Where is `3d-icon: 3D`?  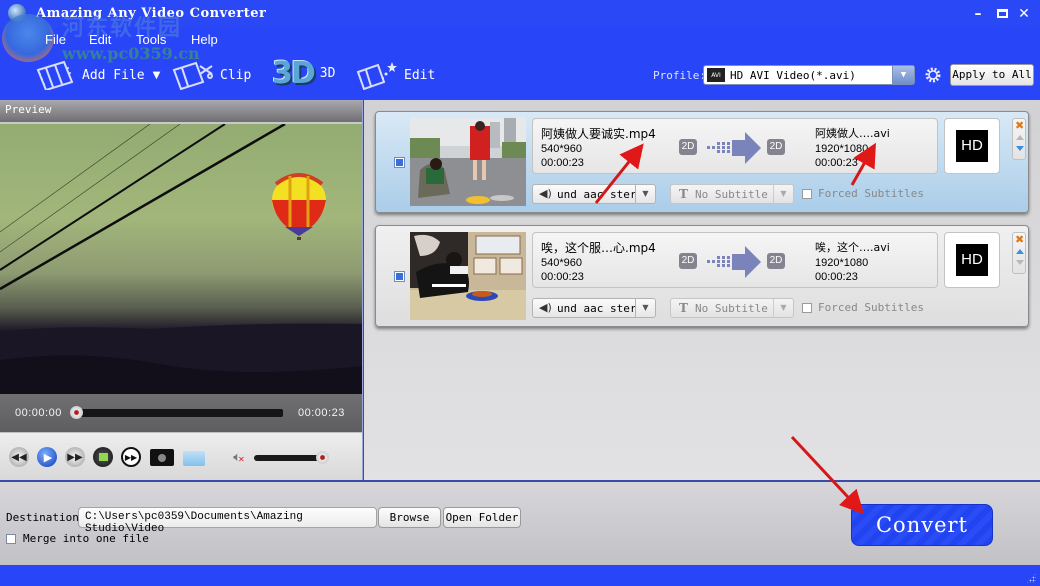
3d-icon: 3D is located at coordinates (294, 73).